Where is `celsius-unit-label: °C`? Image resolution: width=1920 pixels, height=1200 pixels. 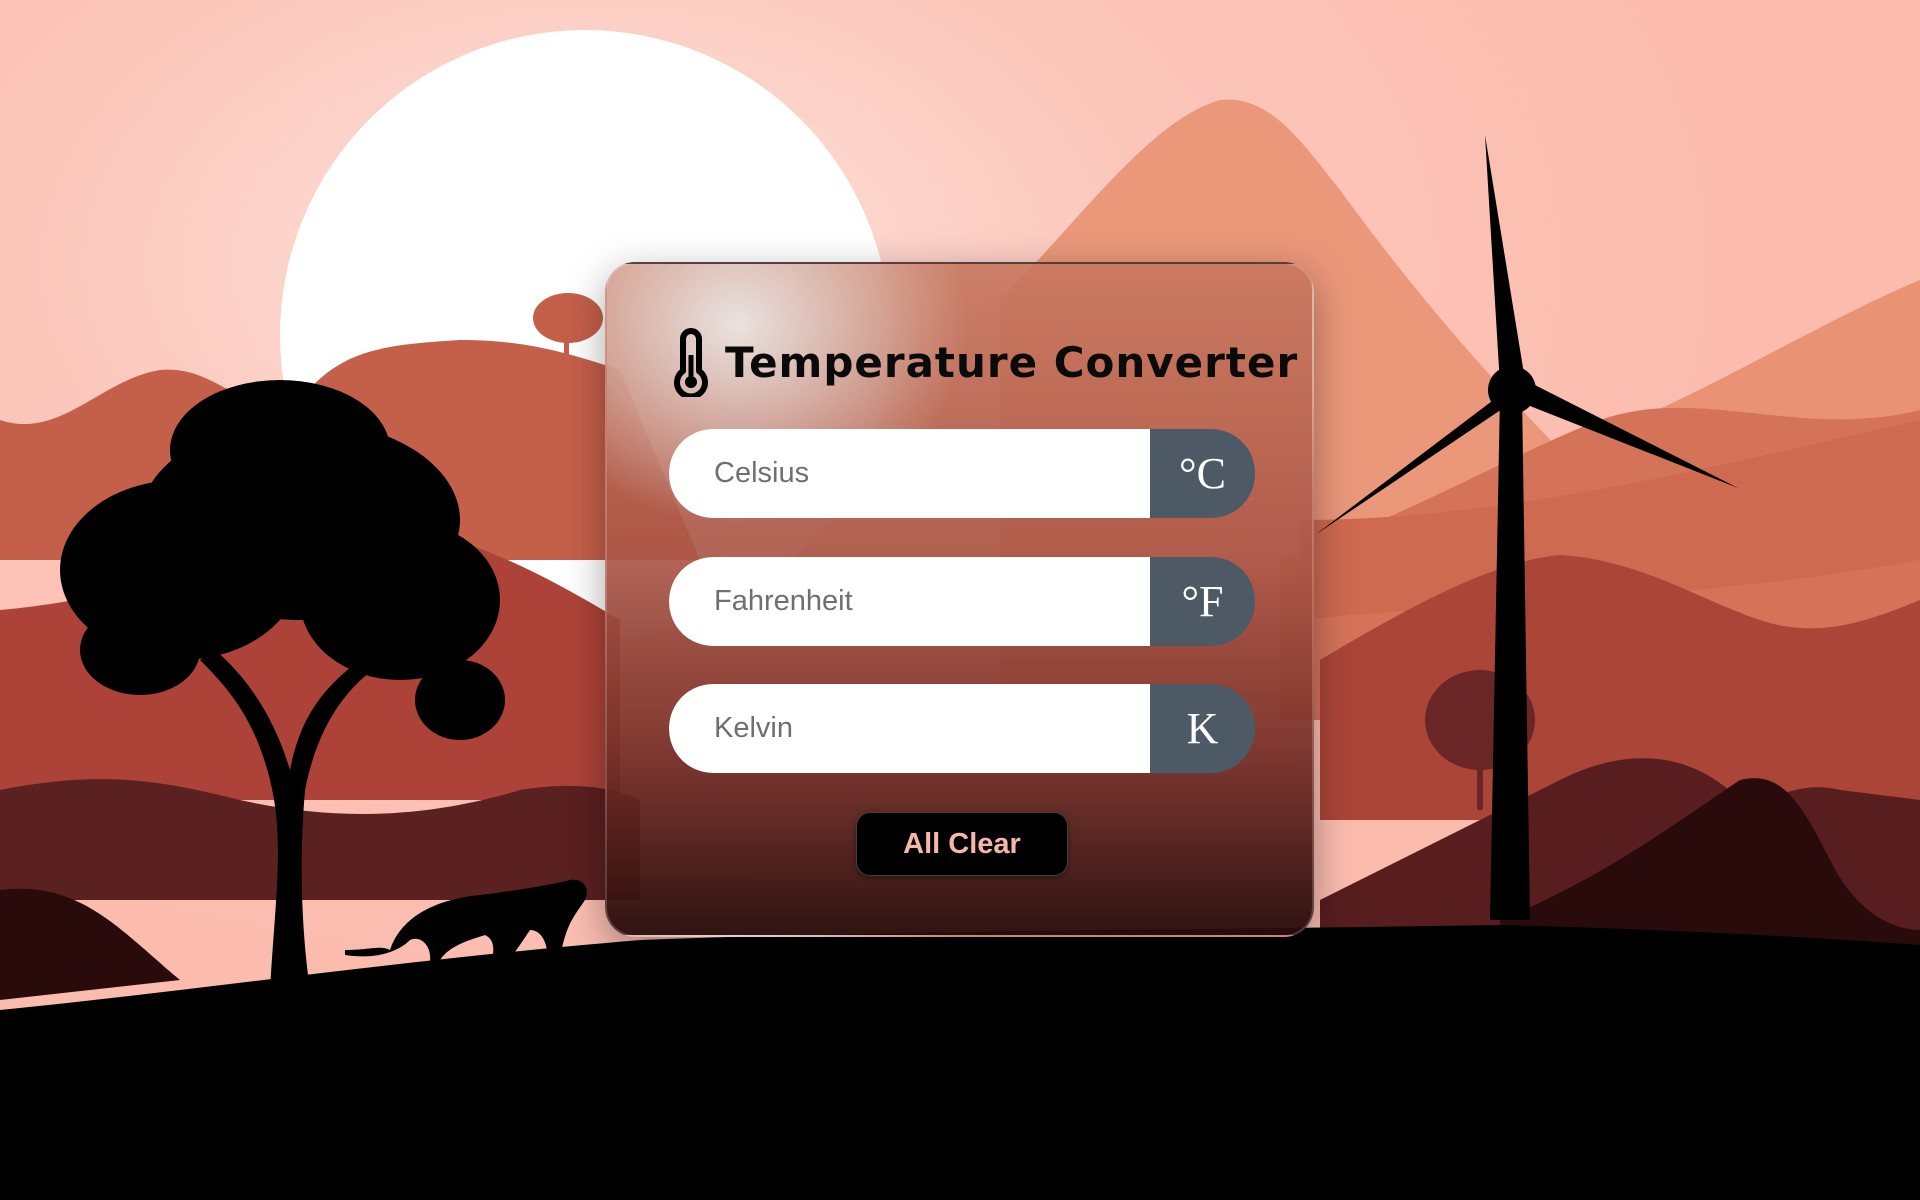
celsius-unit-label: °C is located at coordinates (1202, 473).